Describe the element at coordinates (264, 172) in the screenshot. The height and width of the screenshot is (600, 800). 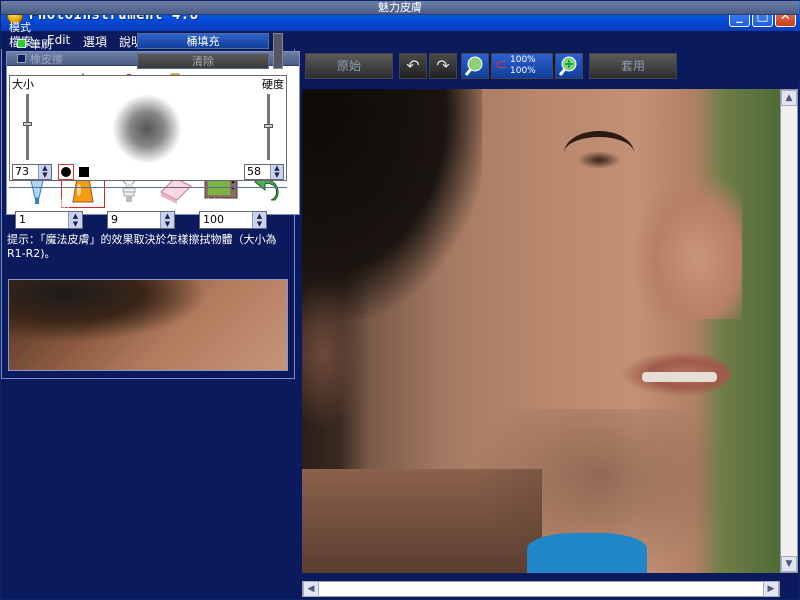
I see `hardness-input: 58 ▲ ▼` at that location.